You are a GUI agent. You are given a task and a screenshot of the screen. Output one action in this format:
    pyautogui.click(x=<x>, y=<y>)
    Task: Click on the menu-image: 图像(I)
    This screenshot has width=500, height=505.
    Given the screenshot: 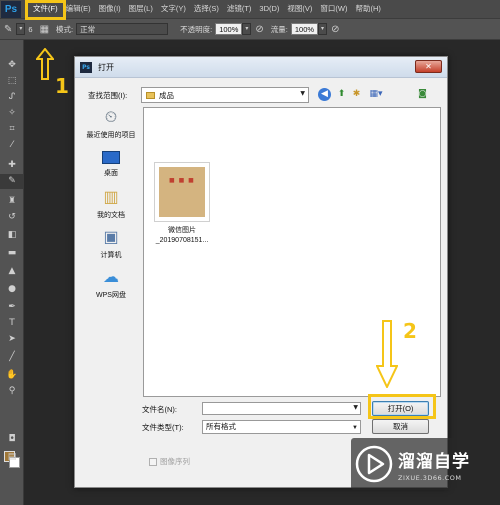 What is the action you would take?
    pyautogui.click(x=110, y=9)
    